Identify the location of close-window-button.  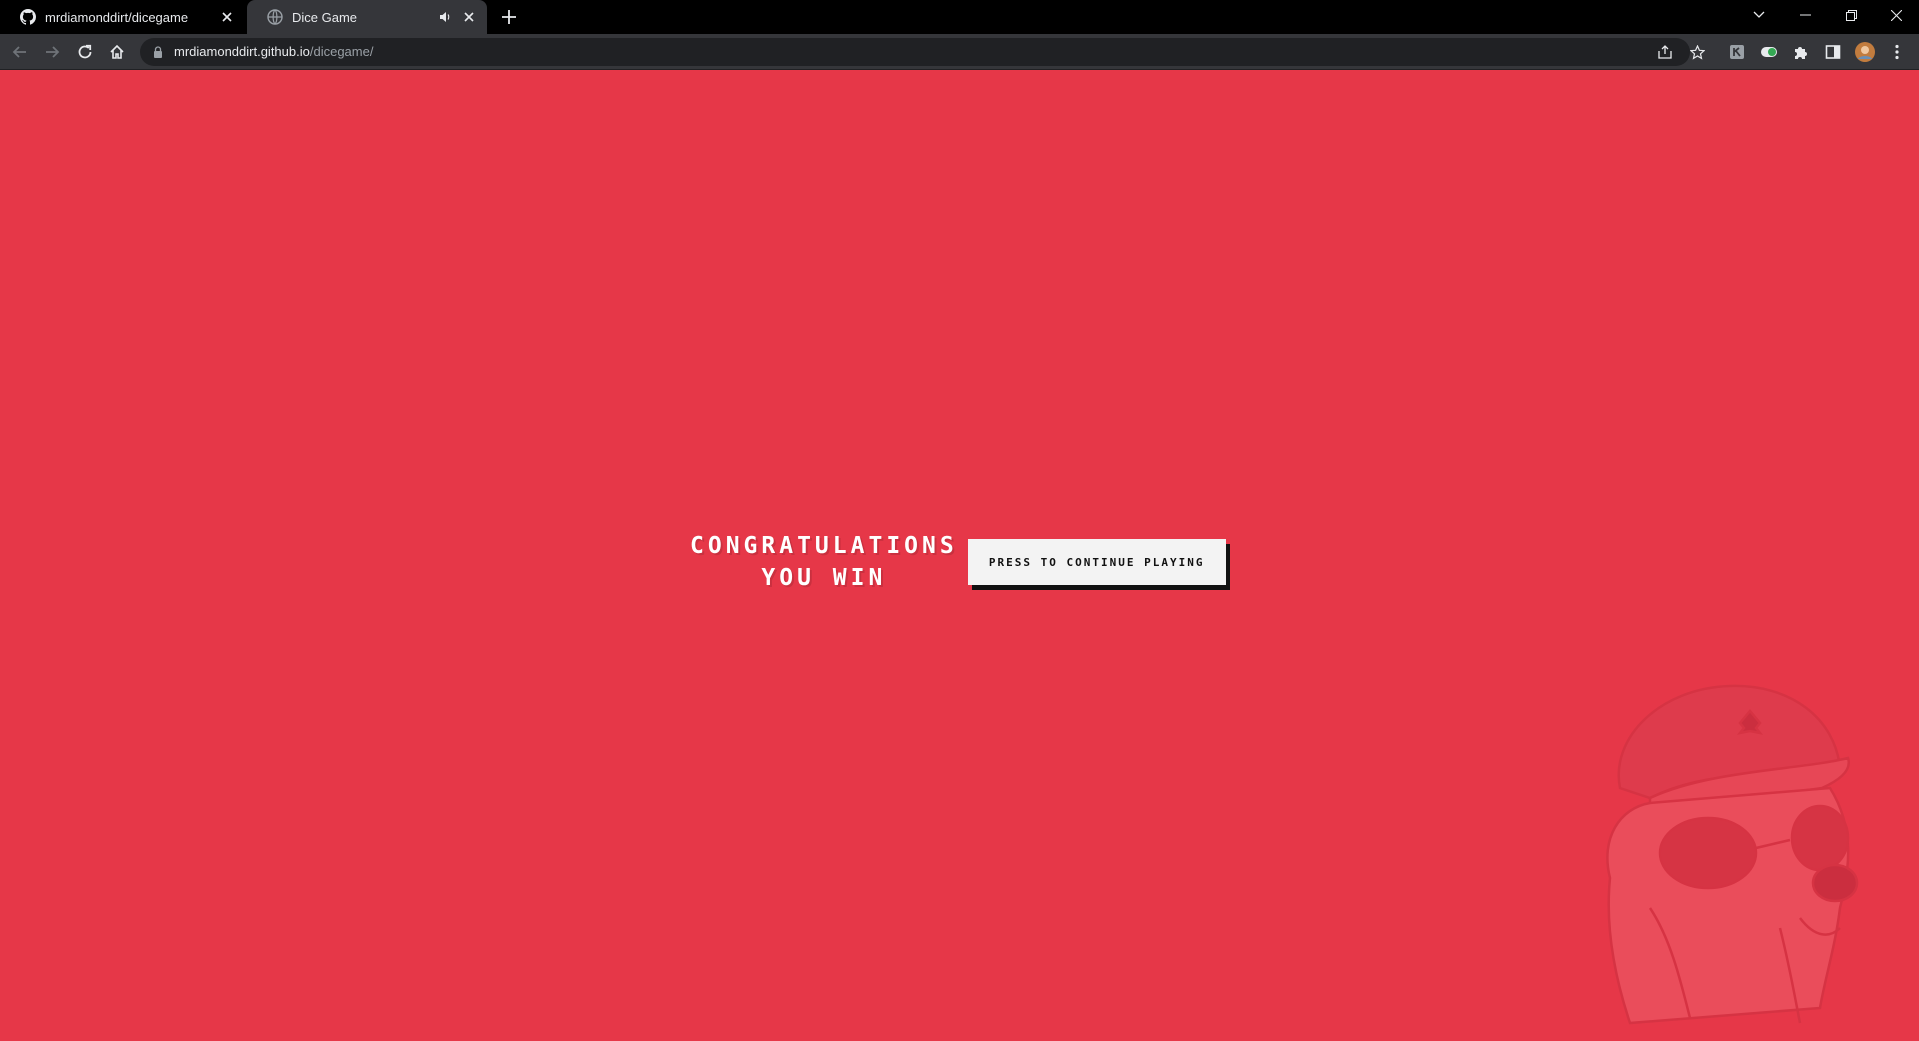
(1896, 15).